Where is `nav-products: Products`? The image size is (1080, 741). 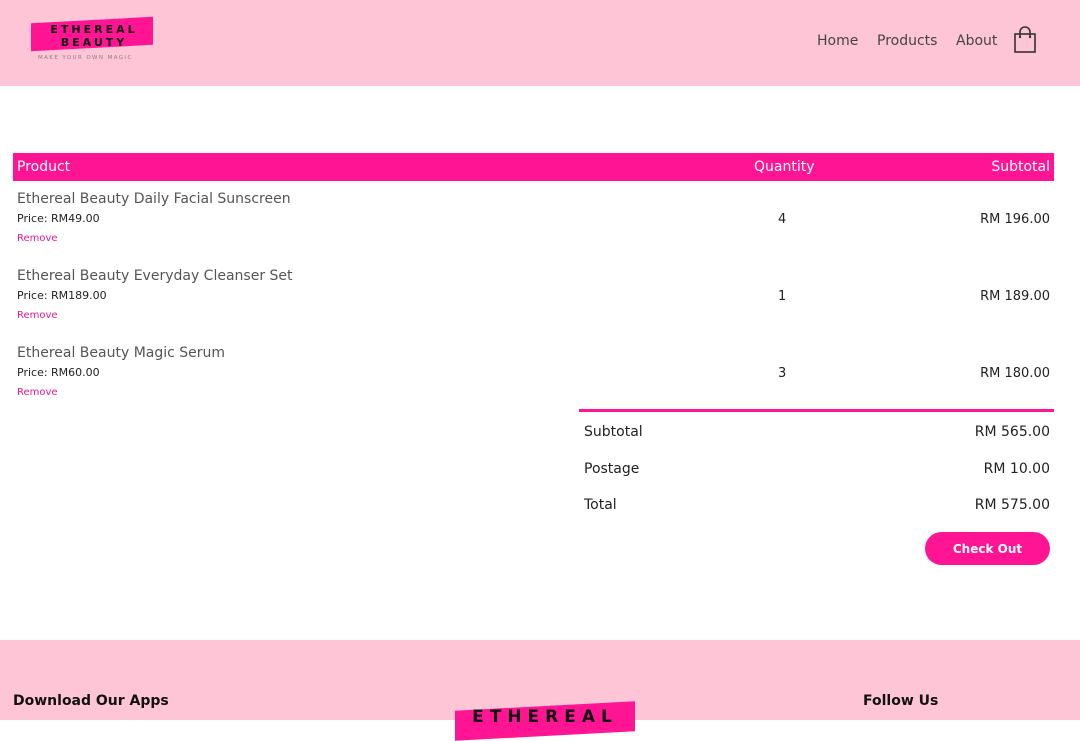
nav-products: Products is located at coordinates (907, 41).